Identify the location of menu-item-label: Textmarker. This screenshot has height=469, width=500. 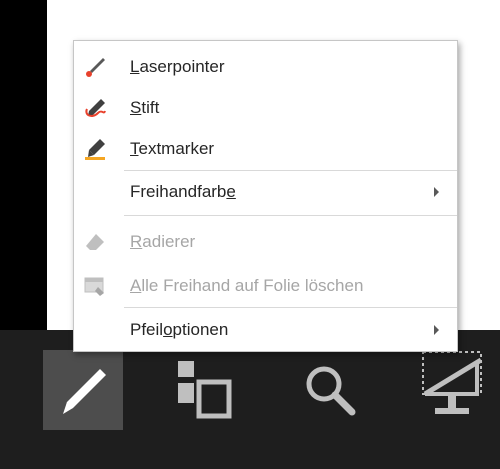
(172, 148).